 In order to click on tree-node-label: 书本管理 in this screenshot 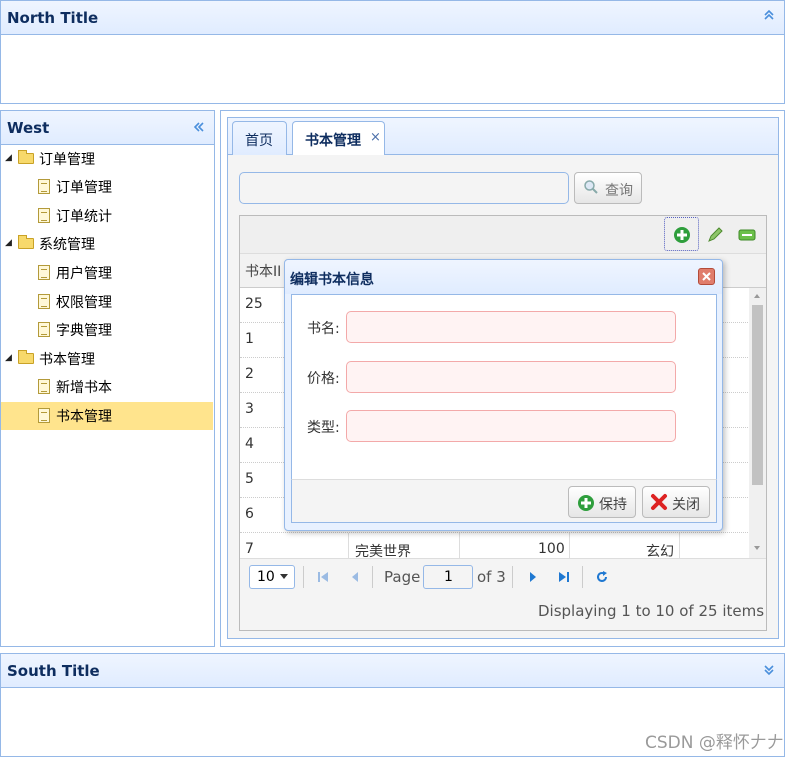, I will do `click(84, 417)`.